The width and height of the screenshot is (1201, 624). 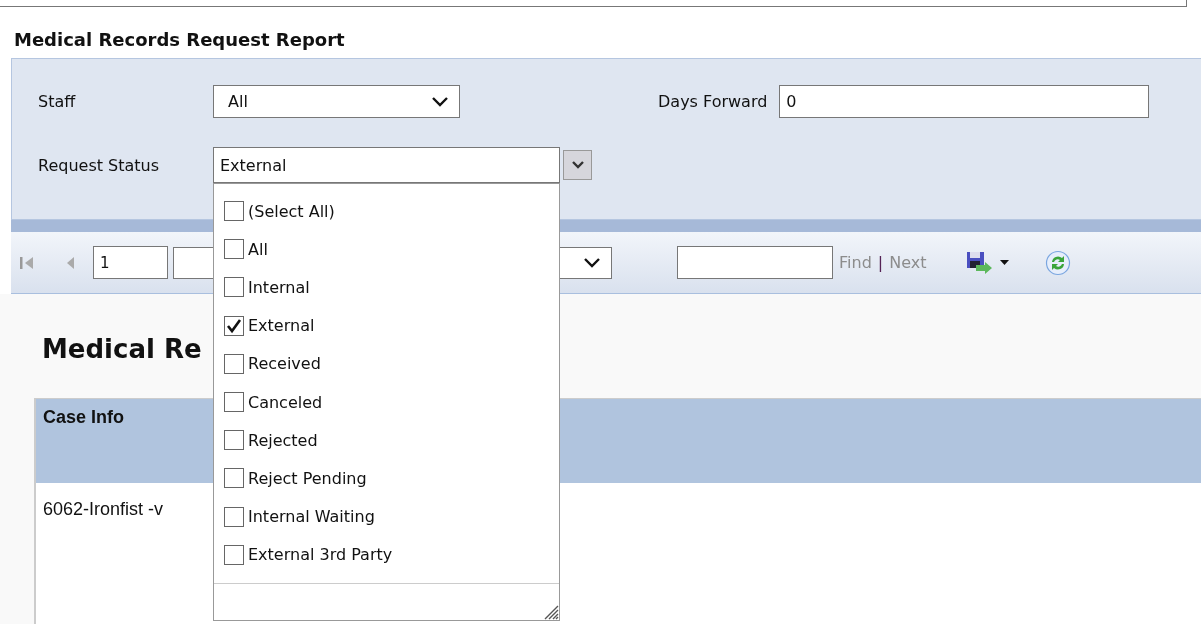 What do you see at coordinates (130, 262) in the screenshot?
I see `page-number-field: 1` at bounding box center [130, 262].